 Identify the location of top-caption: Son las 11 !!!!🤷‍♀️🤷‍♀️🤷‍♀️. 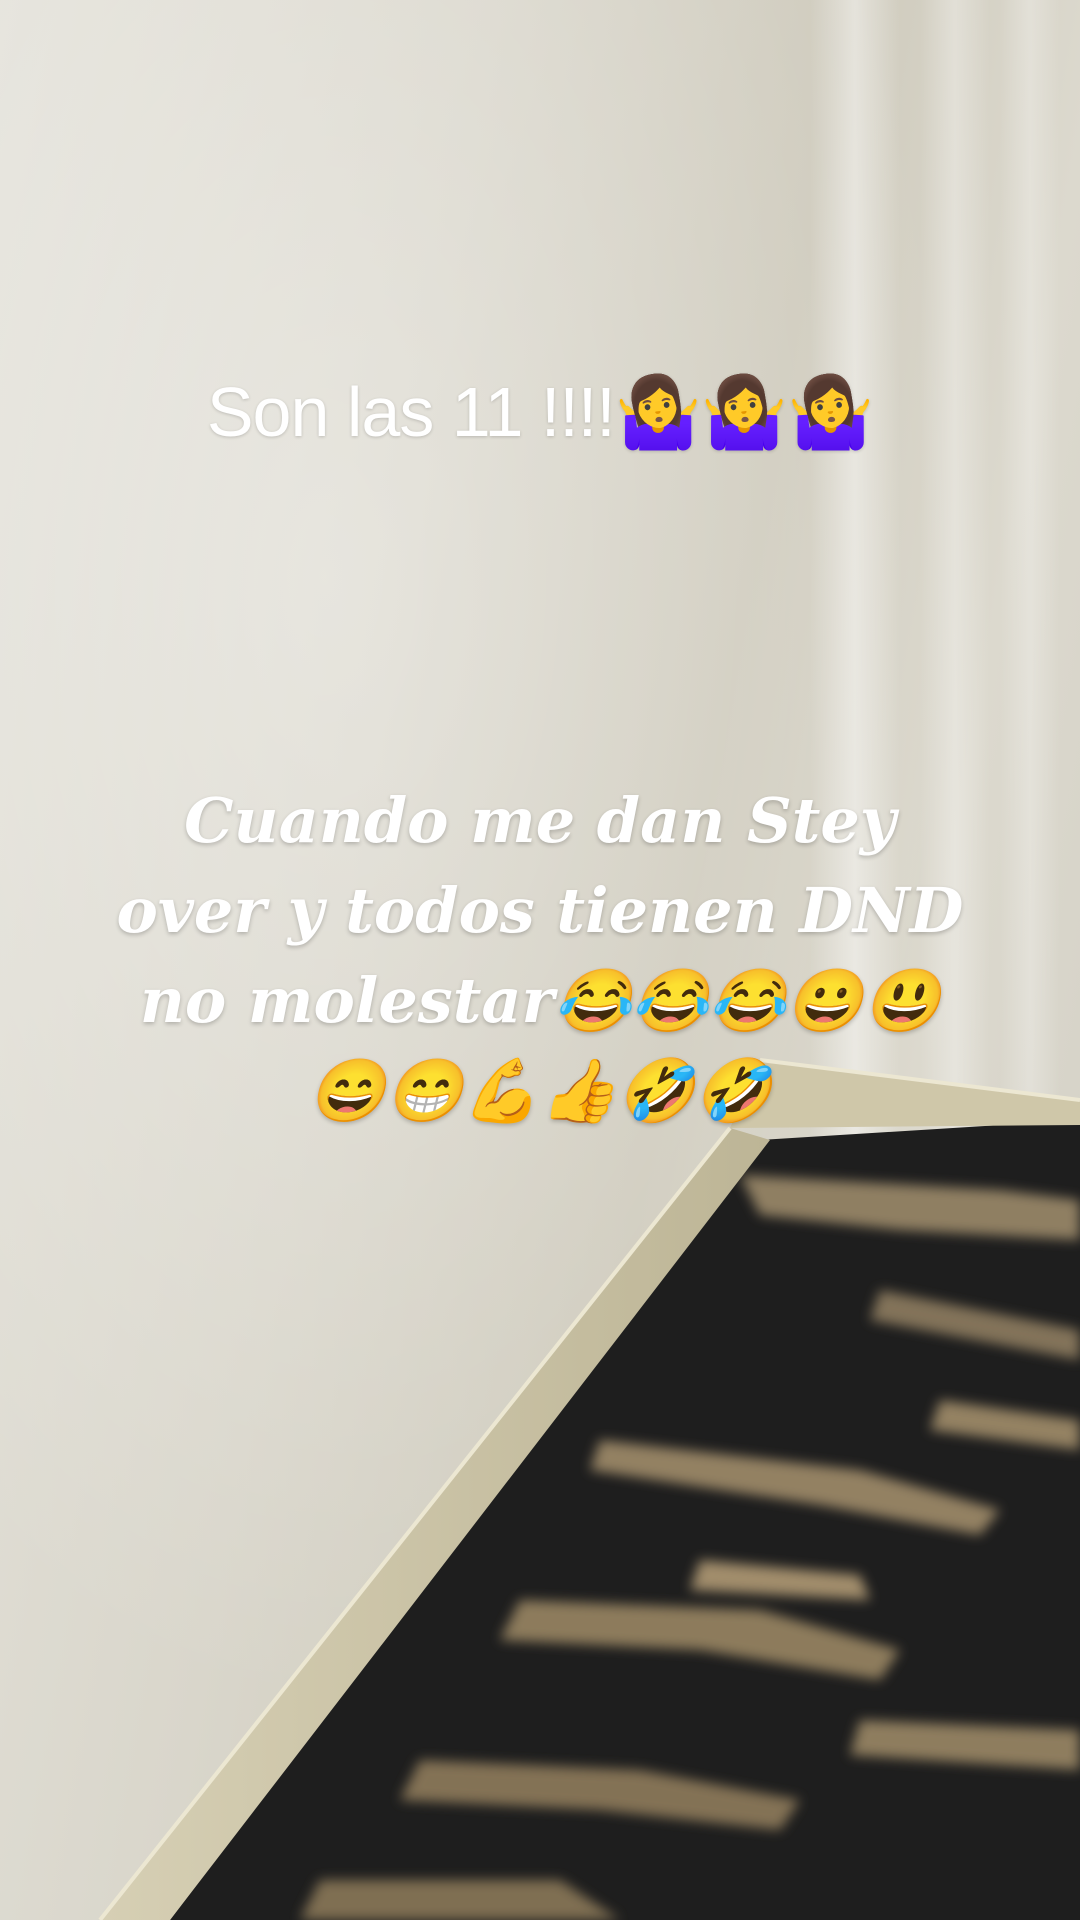
(540, 412).